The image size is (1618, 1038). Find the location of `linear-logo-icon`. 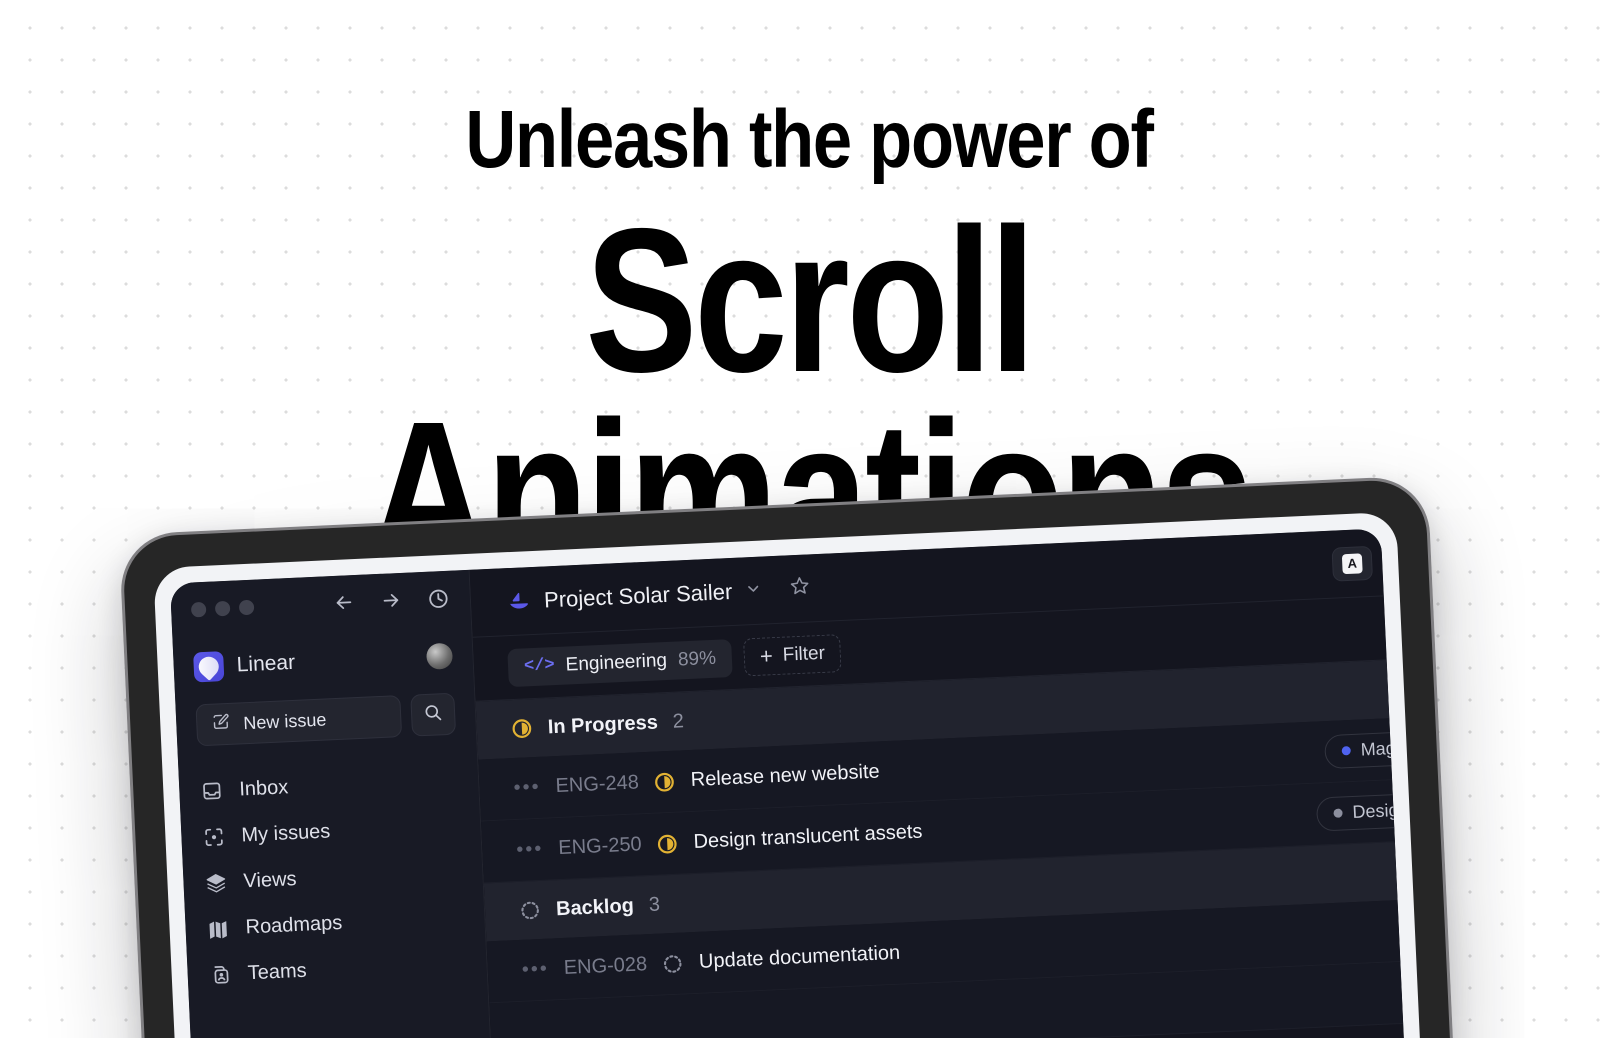

linear-logo-icon is located at coordinates (209, 667).